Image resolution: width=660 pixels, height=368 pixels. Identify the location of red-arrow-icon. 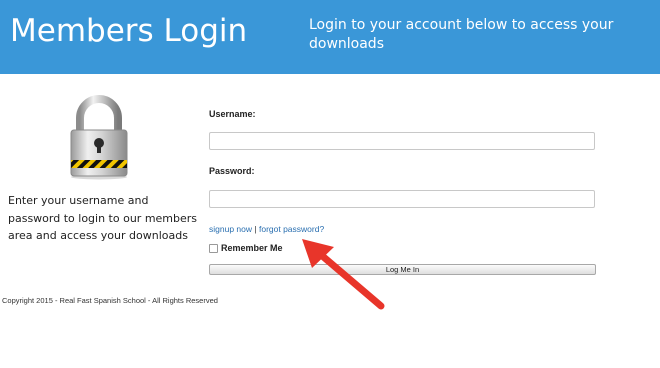
(343, 274).